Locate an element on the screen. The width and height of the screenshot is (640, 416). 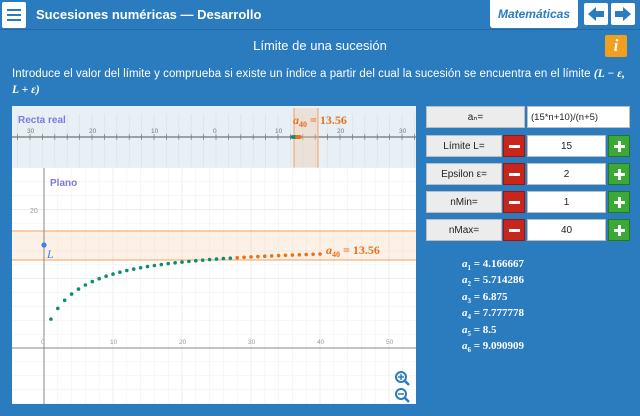
arrow-right-icon is located at coordinates (623, 14).